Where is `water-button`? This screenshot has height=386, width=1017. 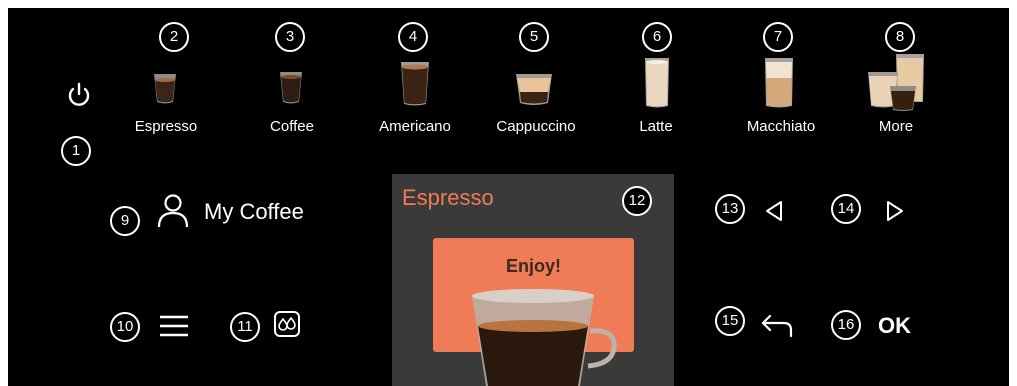 water-button is located at coordinates (287, 324).